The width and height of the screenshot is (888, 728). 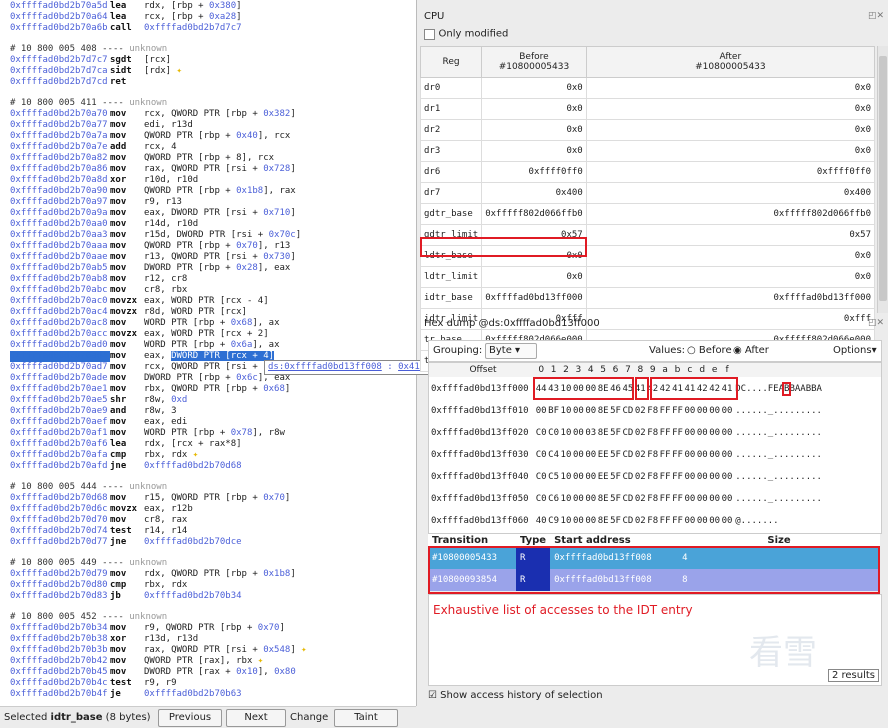 I want to click on block-header: # 10 800 005 452 ---- unknown, so click(x=88, y=617).